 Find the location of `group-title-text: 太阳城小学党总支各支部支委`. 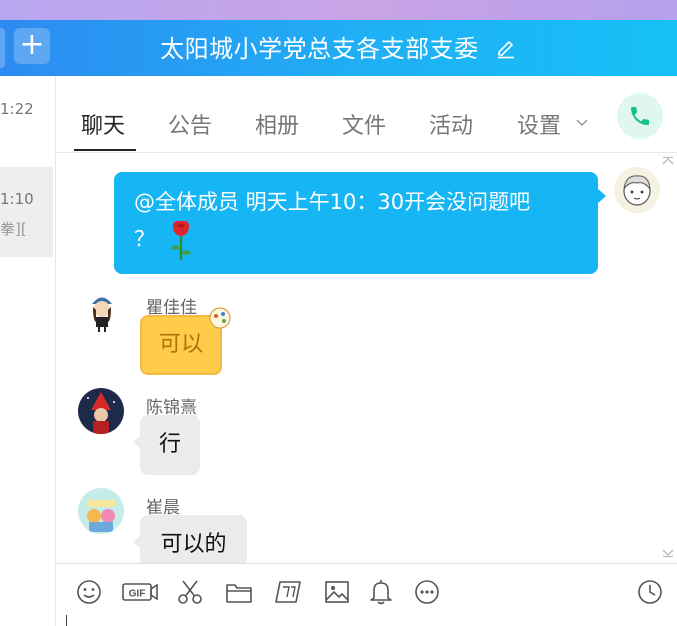

group-title-text: 太阳城小学党总支各支部支委 is located at coordinates (319, 49).